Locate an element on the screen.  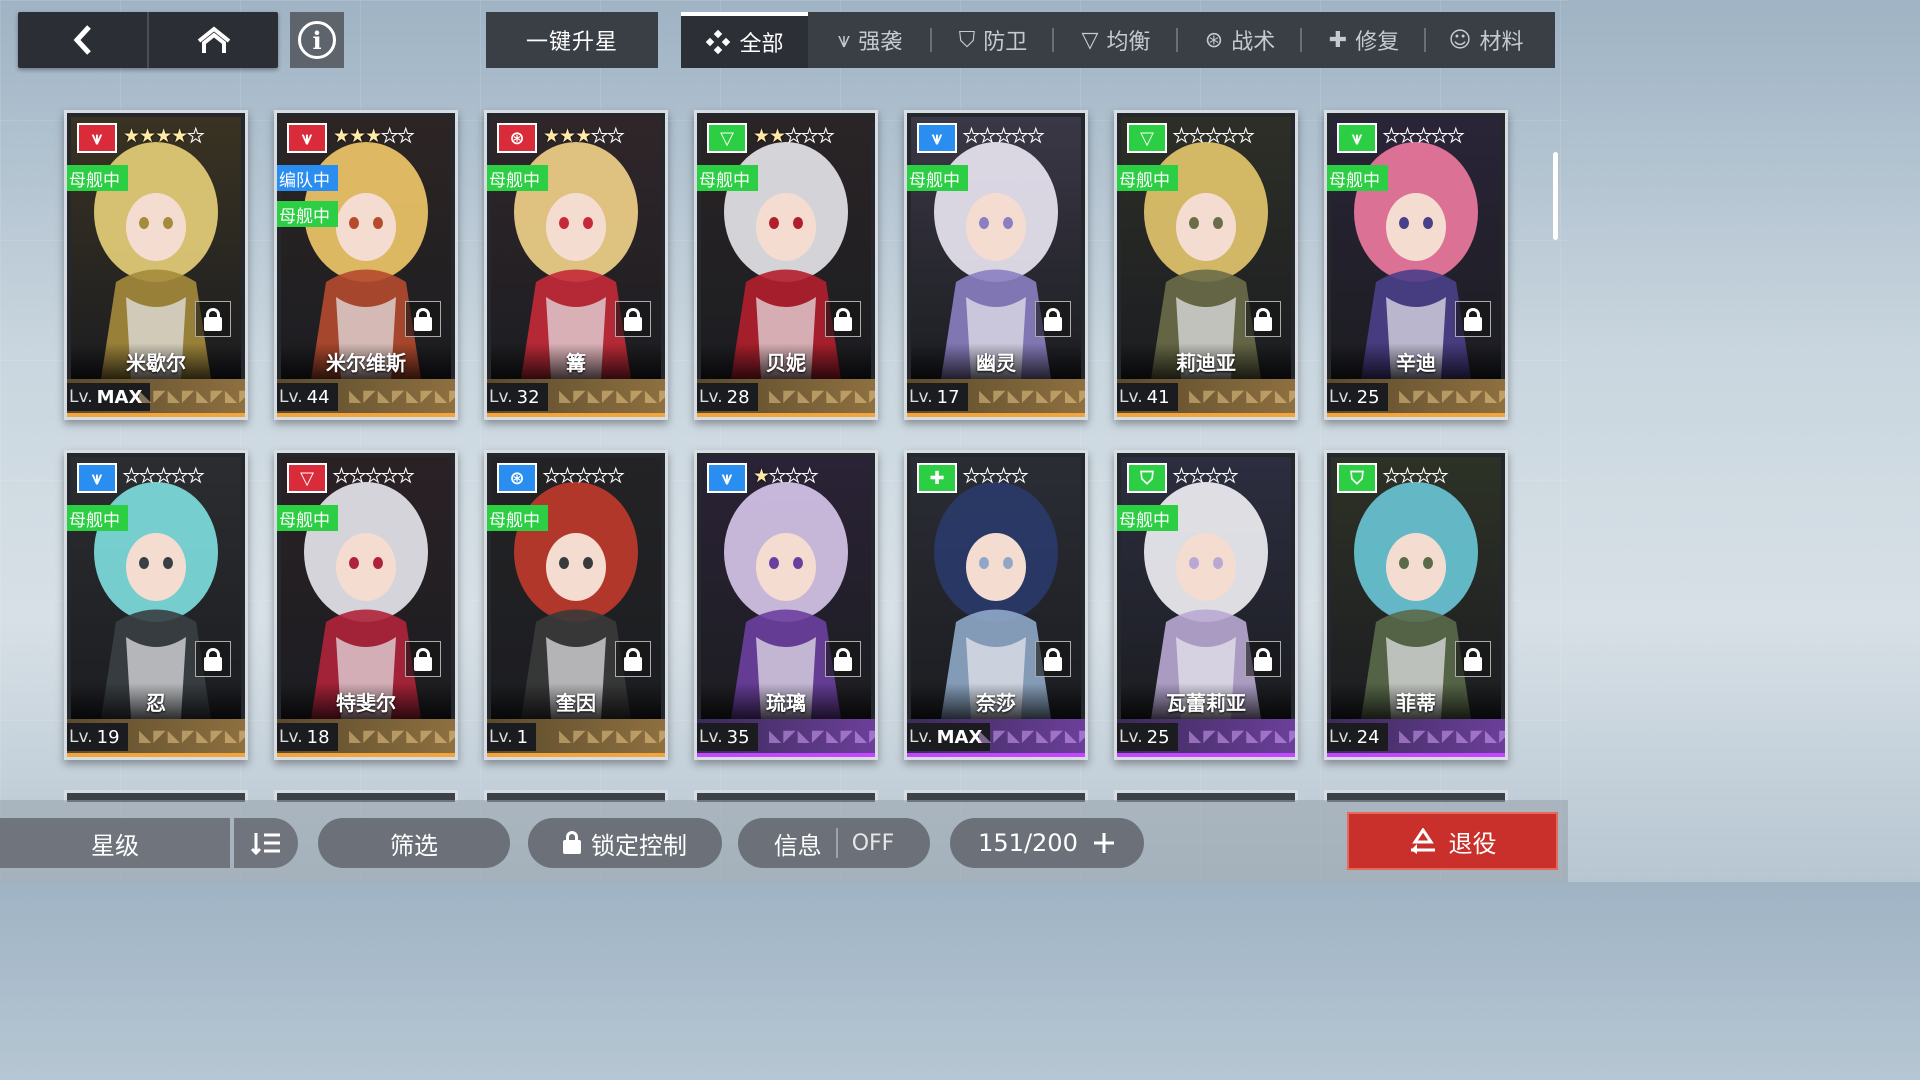
info-button: i is located at coordinates (317, 40).